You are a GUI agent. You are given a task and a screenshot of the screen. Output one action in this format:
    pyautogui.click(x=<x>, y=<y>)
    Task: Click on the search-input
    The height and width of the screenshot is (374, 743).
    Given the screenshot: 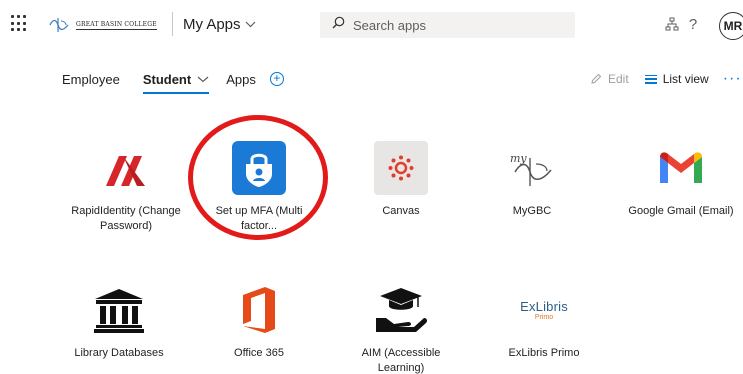 What is the action you would take?
    pyautogui.click(x=453, y=25)
    